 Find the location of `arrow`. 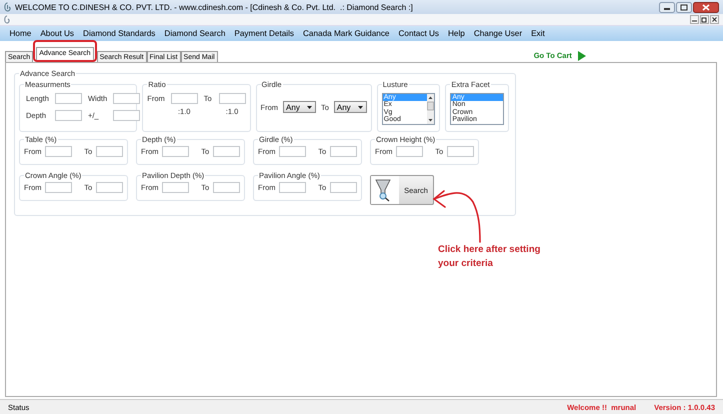

arrow is located at coordinates (456, 216).